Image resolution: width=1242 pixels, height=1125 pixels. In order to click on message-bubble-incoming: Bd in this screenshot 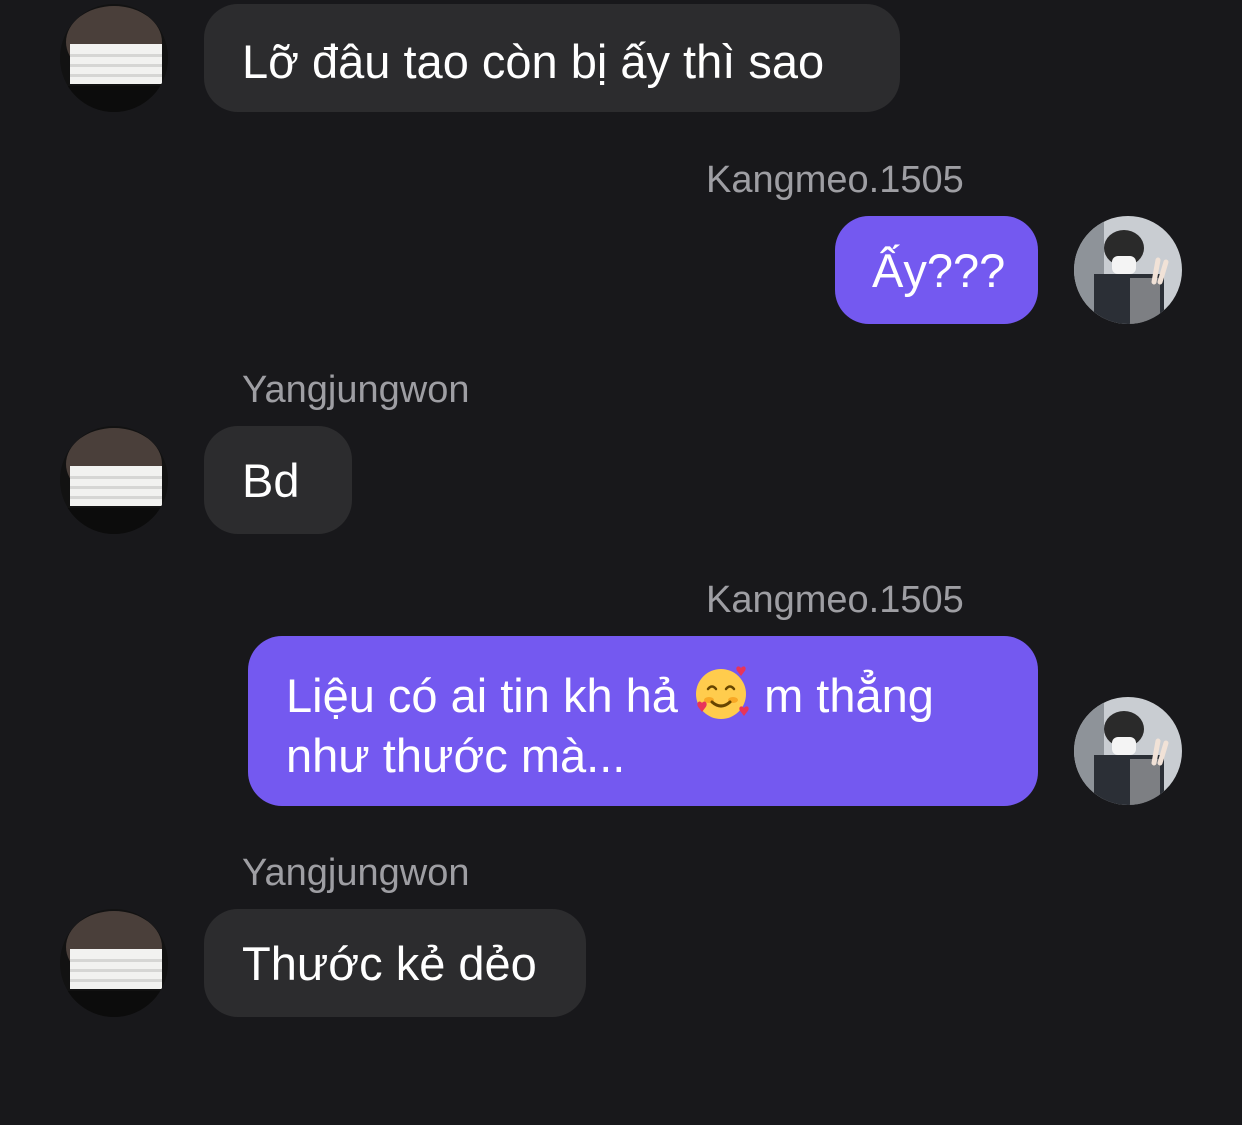, I will do `click(278, 480)`.